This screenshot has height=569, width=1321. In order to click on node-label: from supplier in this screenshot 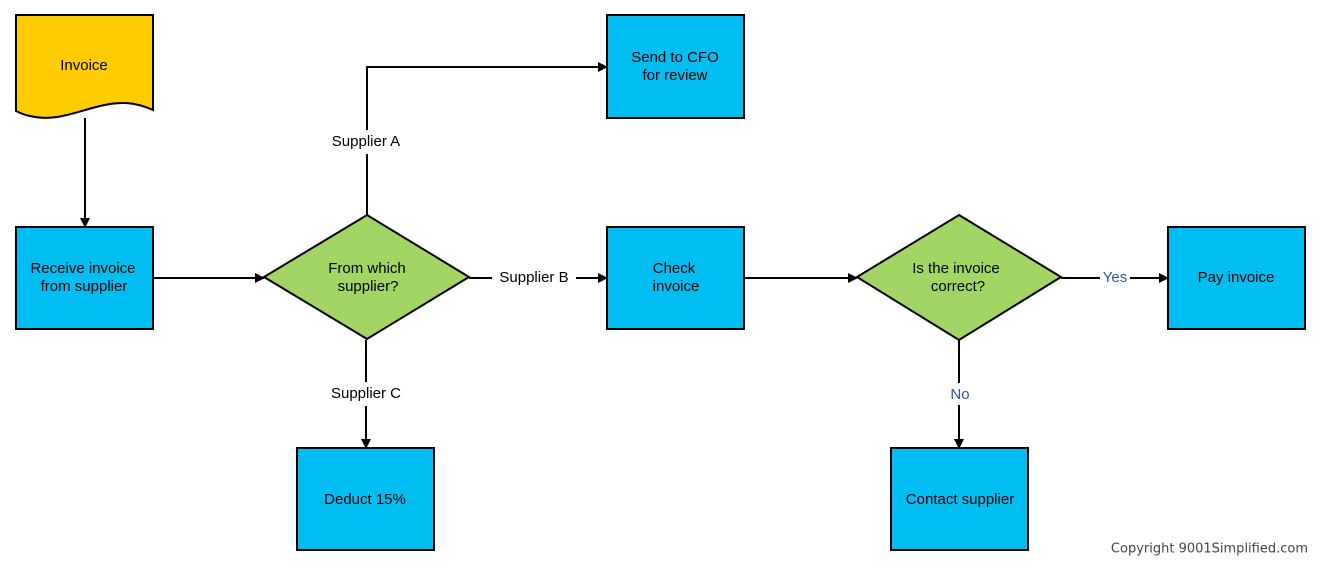, I will do `click(84, 286)`.